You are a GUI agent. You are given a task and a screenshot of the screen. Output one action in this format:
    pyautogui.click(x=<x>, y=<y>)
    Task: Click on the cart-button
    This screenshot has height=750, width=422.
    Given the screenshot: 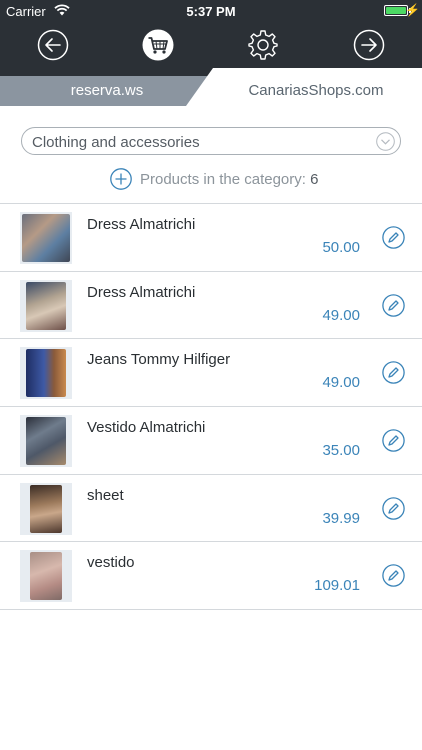 What is the action you would take?
    pyautogui.click(x=158, y=45)
    